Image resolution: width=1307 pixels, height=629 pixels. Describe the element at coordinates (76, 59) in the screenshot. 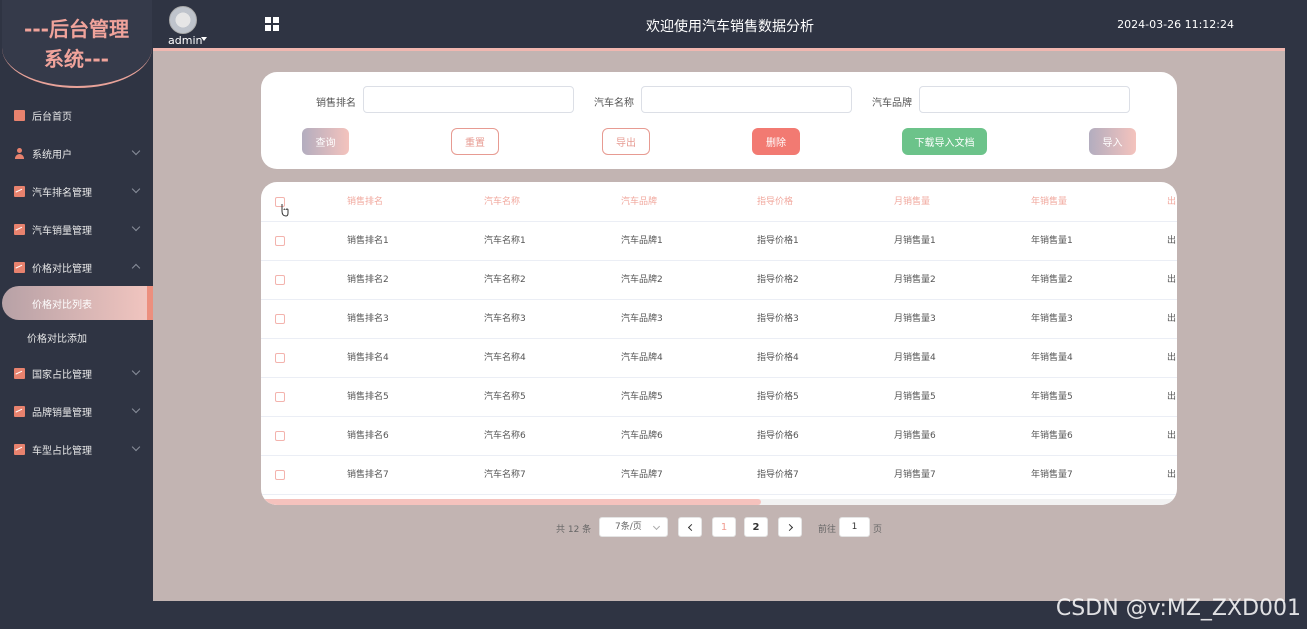

I see `logo-line-2: 系统---` at that location.